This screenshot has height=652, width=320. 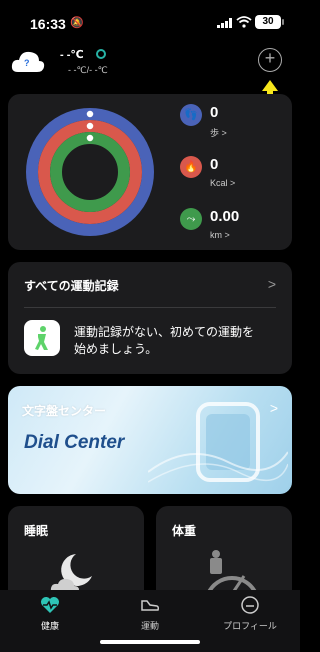 I want to click on cloud-icon: ?, so click(x=28, y=61).